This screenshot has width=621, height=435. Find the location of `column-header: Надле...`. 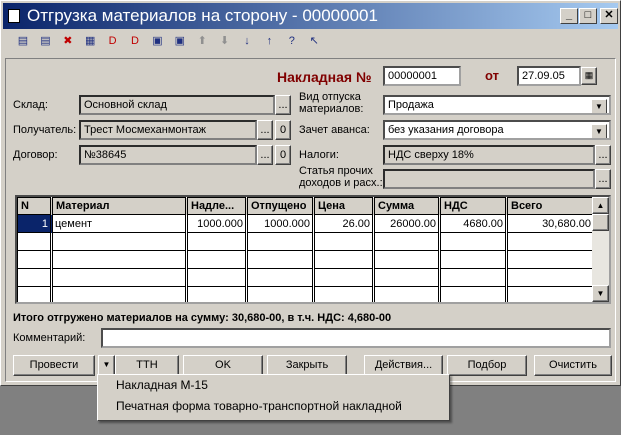

column-header: Надле... is located at coordinates (217, 206).